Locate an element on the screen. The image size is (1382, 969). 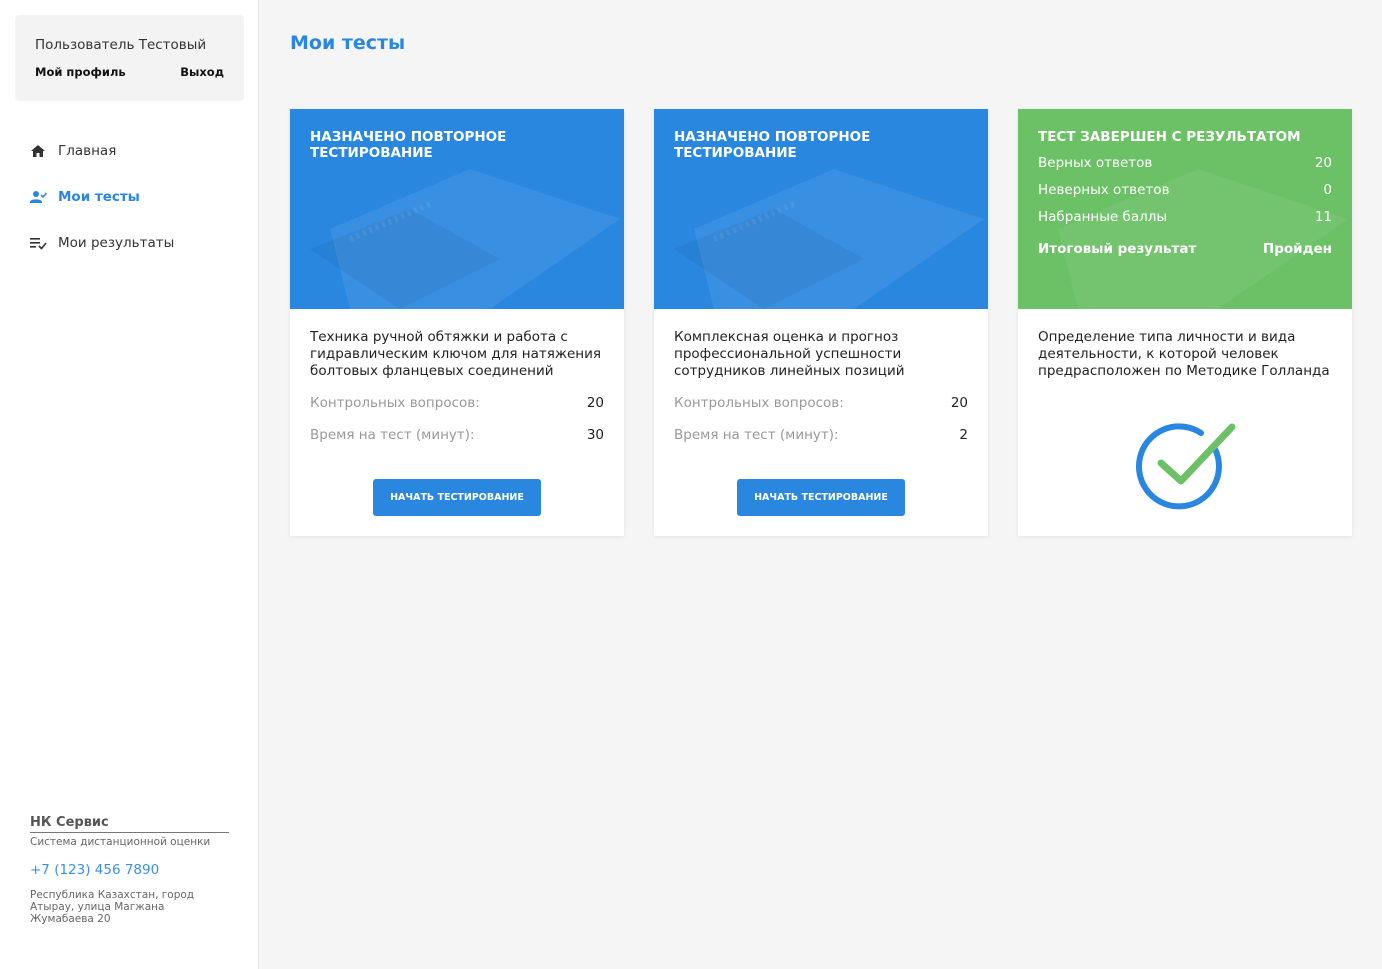
sidebar-nav: Главная Мои тесты Мои результаты is located at coordinates (102, 197).